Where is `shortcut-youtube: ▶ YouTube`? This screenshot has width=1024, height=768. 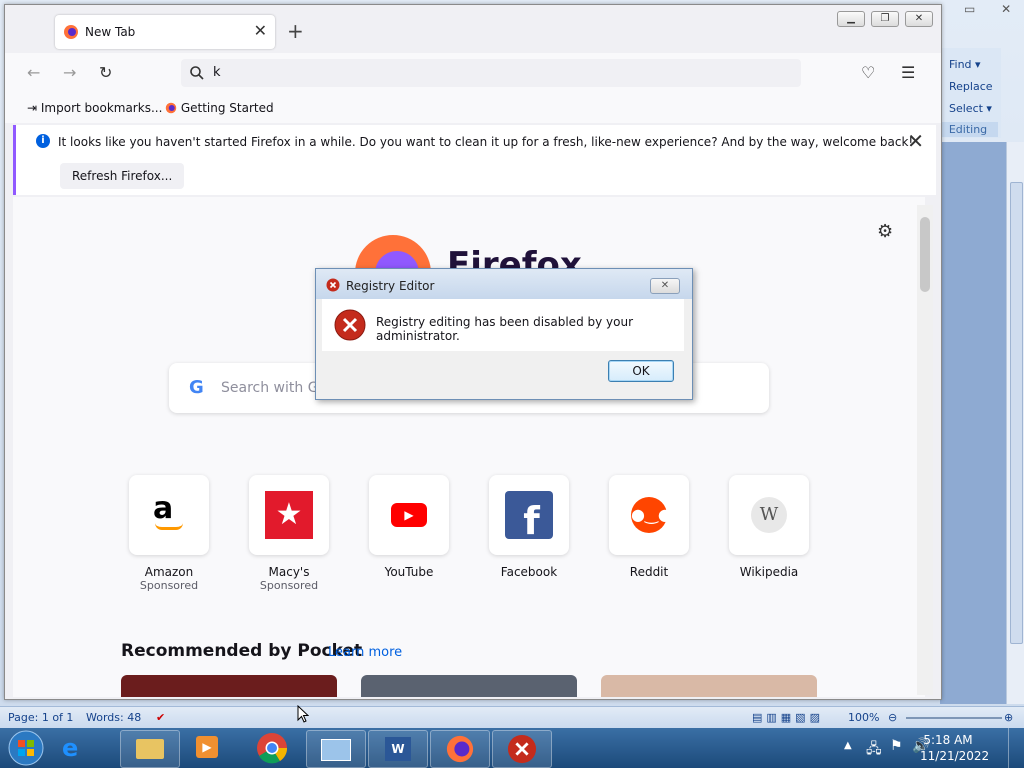
shortcut-youtube: ▶ YouTube is located at coordinates (409, 527).